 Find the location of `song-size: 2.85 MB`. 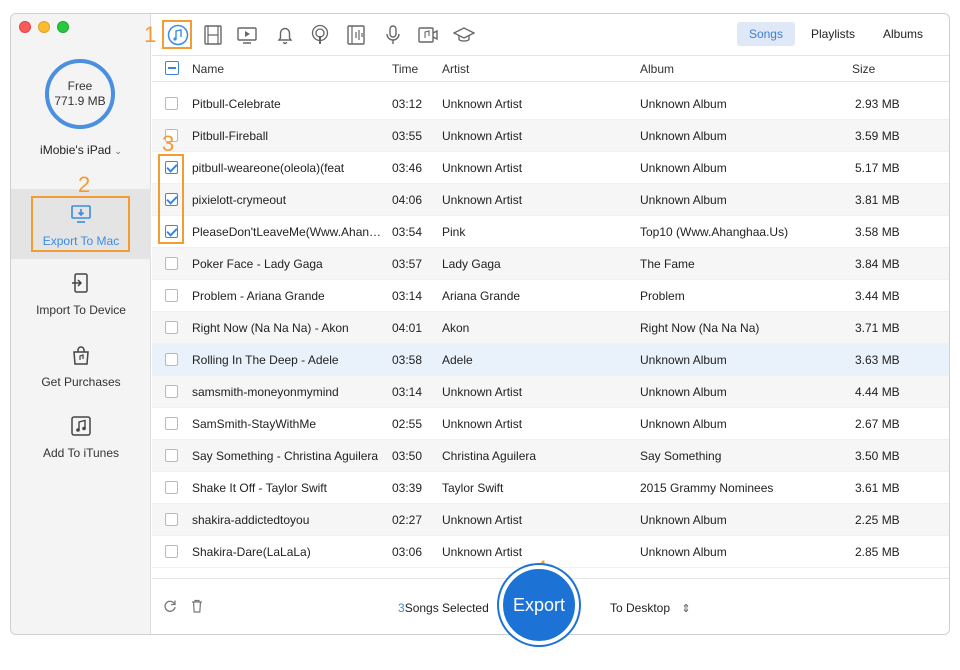

song-size: 2.85 MB is located at coordinates (877, 552).